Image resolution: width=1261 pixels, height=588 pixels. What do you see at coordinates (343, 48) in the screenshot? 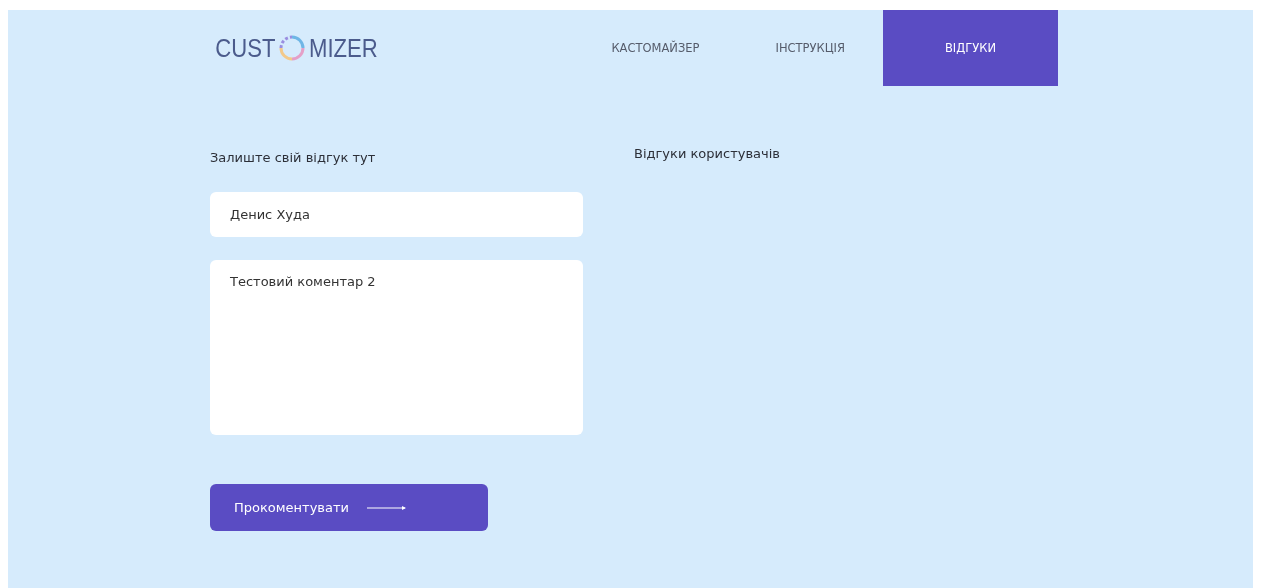
I see `logo-text: MIZER` at bounding box center [343, 48].